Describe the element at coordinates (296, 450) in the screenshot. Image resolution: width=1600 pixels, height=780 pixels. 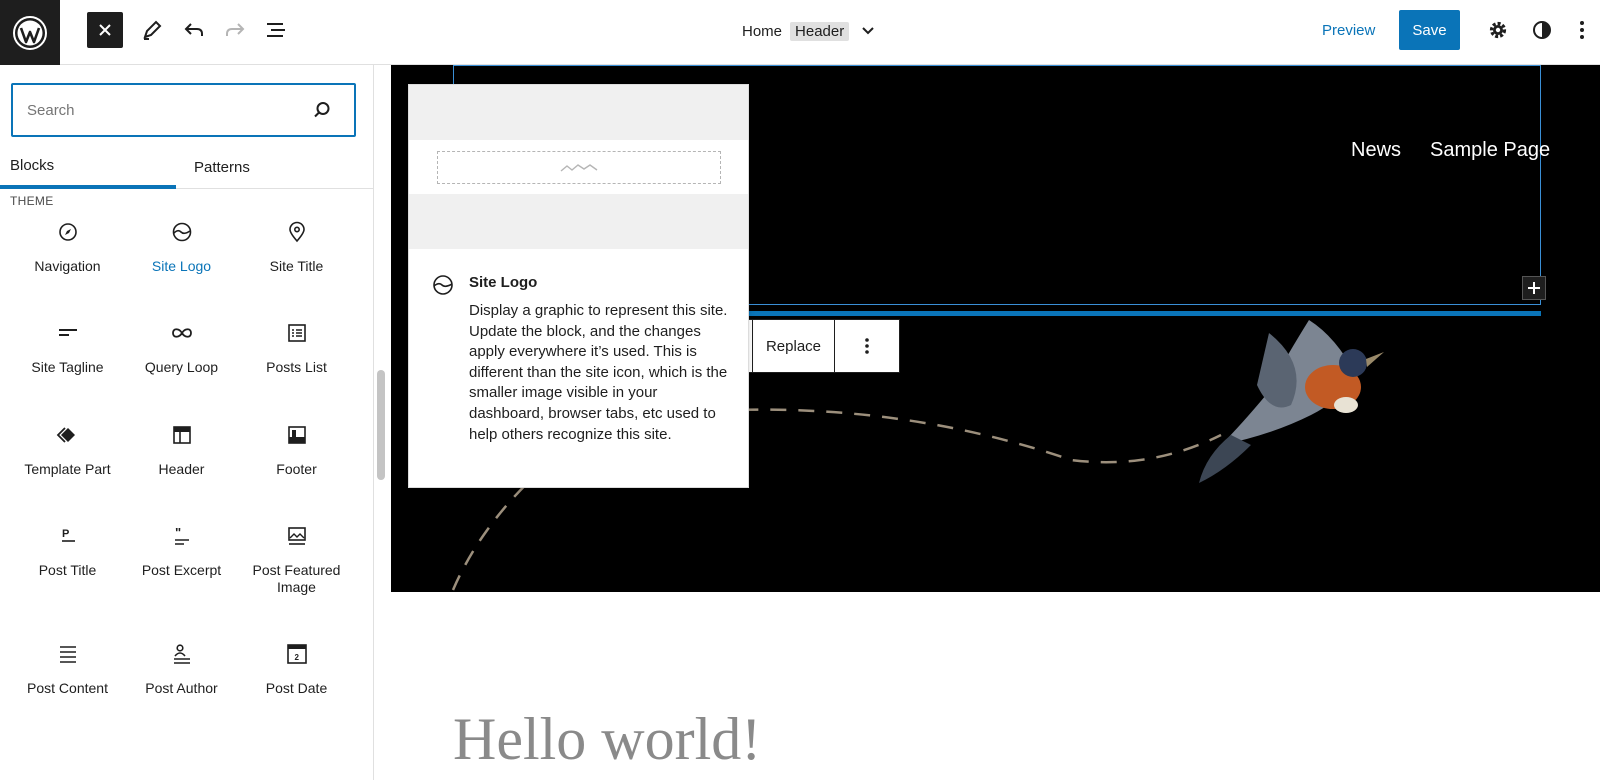
I see `block-item-footer: Footer` at that location.